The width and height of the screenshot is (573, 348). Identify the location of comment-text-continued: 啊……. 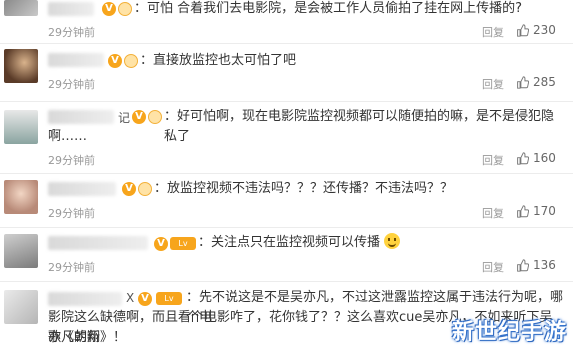
(68, 136).